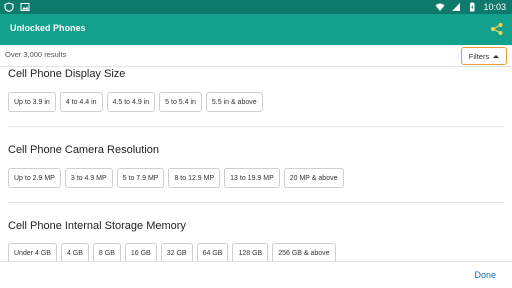  I want to click on chip-option: 128 GB, so click(250, 252).